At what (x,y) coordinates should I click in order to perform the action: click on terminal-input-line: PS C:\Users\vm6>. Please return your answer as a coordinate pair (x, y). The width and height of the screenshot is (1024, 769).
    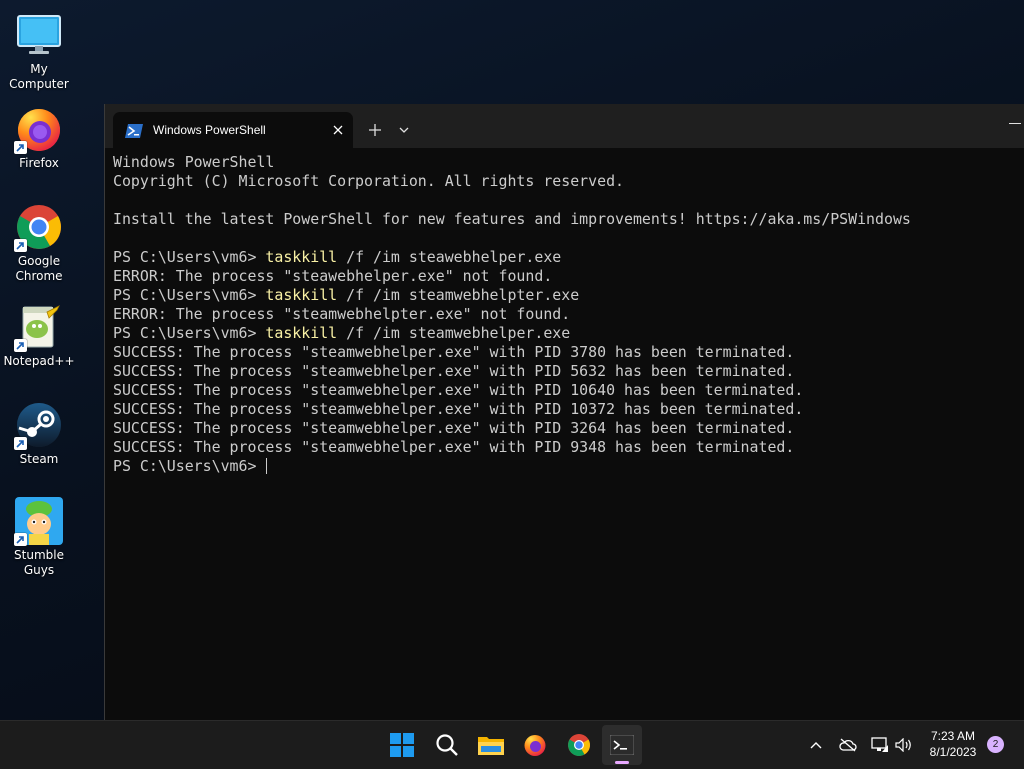
    Looking at the image, I should click on (563, 466).